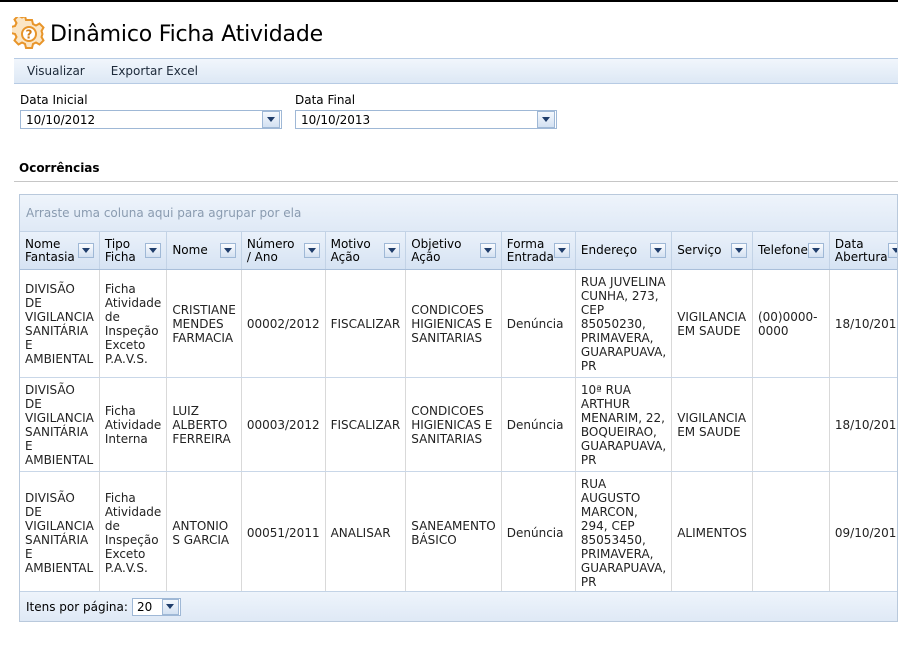  Describe the element at coordinates (59, 168) in the screenshot. I see `section-title: Ocorrências` at that location.